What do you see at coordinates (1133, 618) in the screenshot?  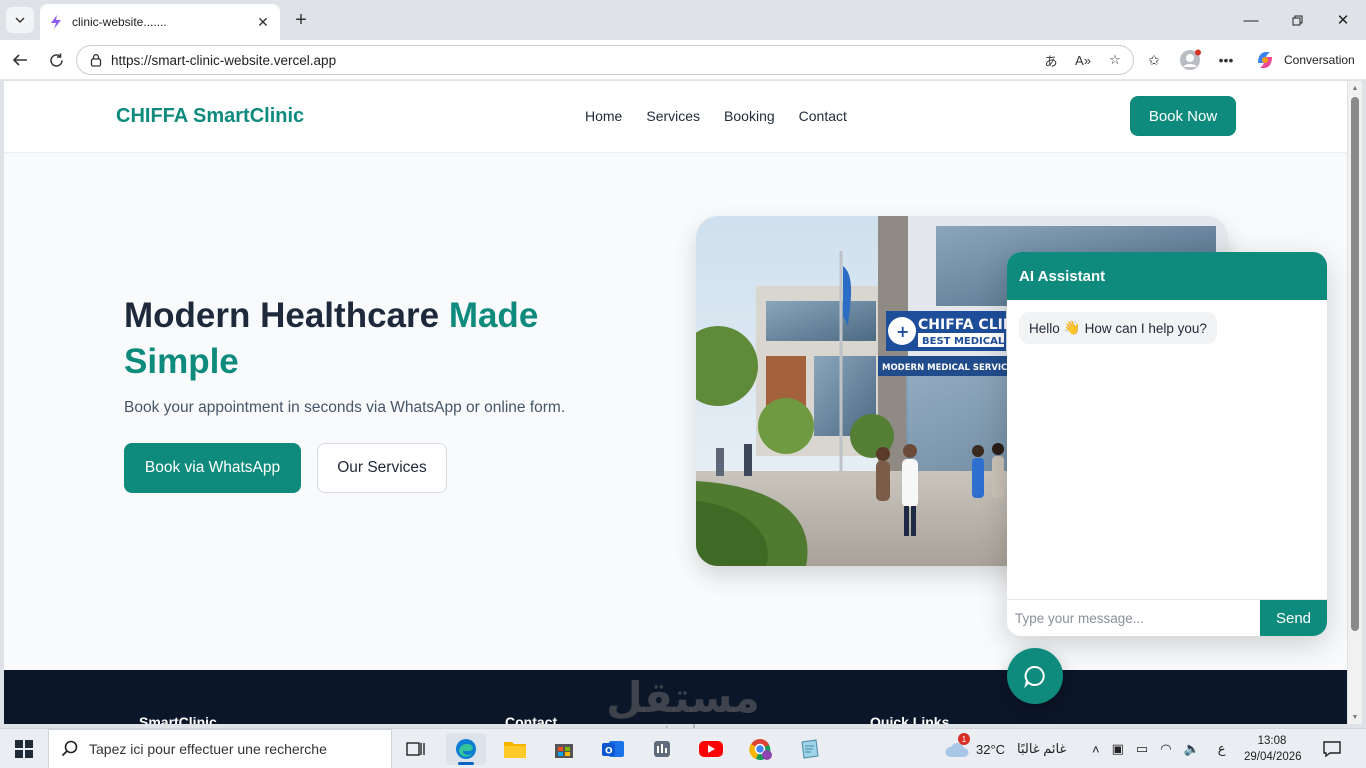 I see `chat-message-input` at bounding box center [1133, 618].